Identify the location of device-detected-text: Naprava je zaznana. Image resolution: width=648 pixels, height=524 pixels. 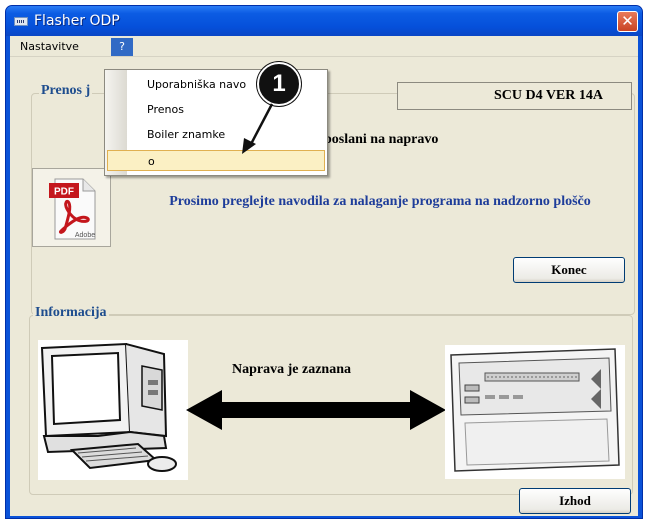
(291, 369).